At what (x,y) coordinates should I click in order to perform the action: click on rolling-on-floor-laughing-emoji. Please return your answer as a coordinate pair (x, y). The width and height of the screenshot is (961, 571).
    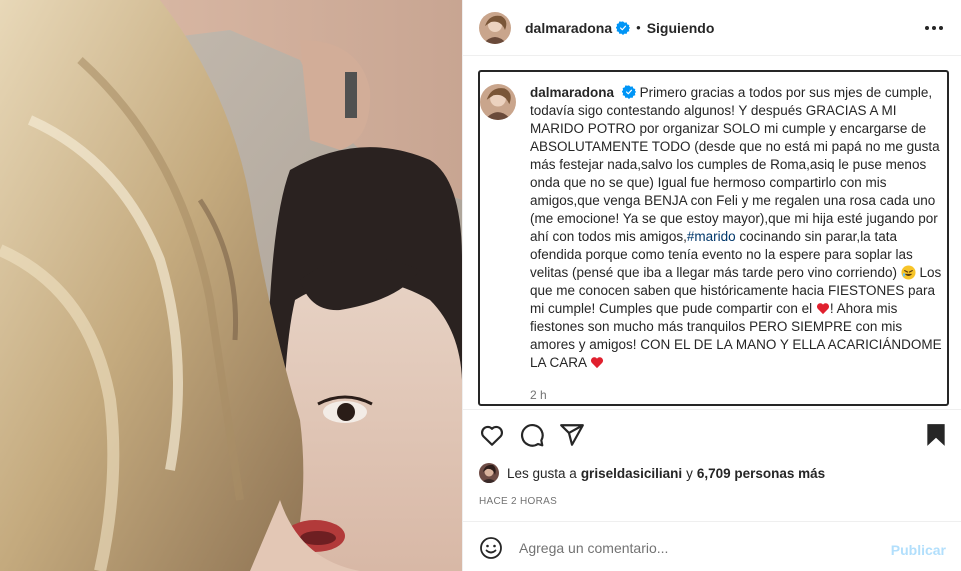
    Looking at the image, I should click on (908, 272).